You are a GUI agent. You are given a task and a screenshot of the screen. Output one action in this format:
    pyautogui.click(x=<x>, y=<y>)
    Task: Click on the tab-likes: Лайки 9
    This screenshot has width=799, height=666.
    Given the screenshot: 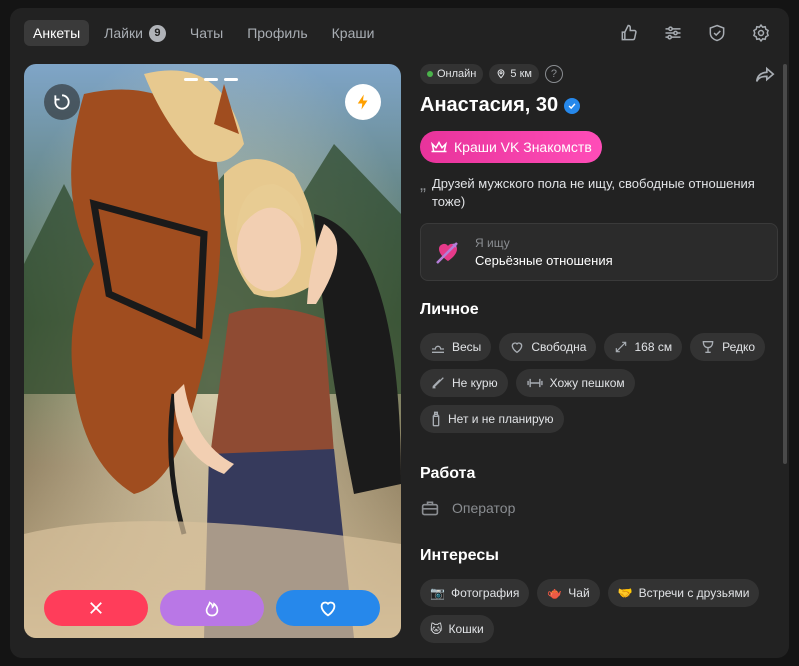 What is the action you would take?
    pyautogui.click(x=135, y=33)
    